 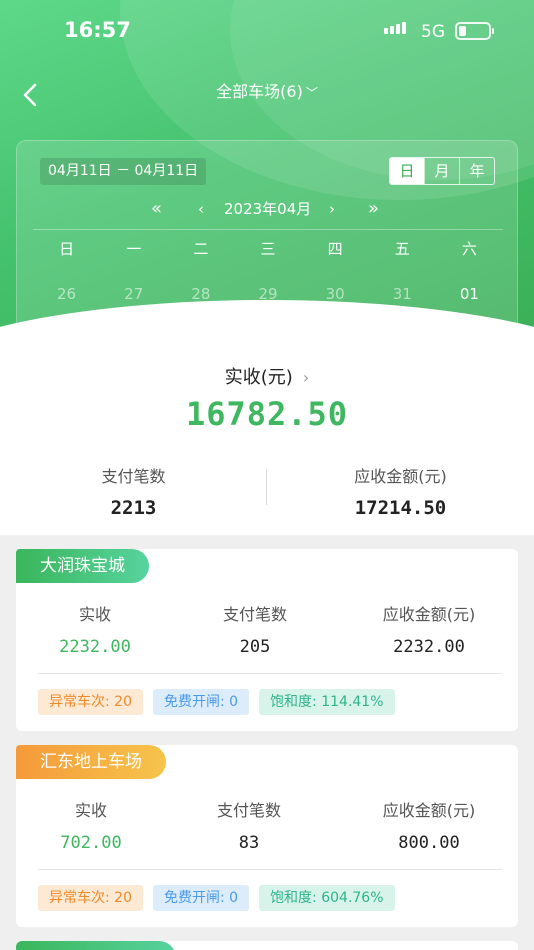 I want to click on chevron-down-icon: ﹀, so click(x=311, y=93).